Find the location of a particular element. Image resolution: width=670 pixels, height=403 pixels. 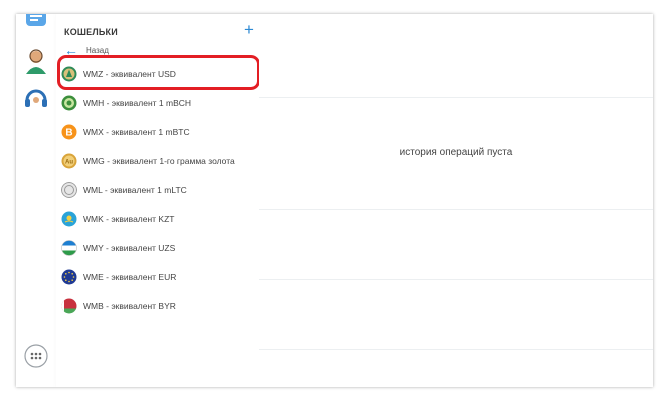

wmk-coin-icon is located at coordinates (69, 218).